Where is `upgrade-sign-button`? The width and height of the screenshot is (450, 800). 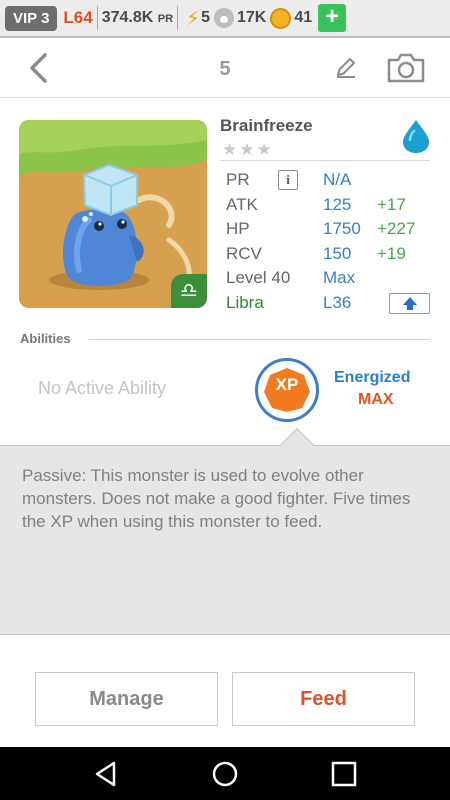 upgrade-sign-button is located at coordinates (409, 303).